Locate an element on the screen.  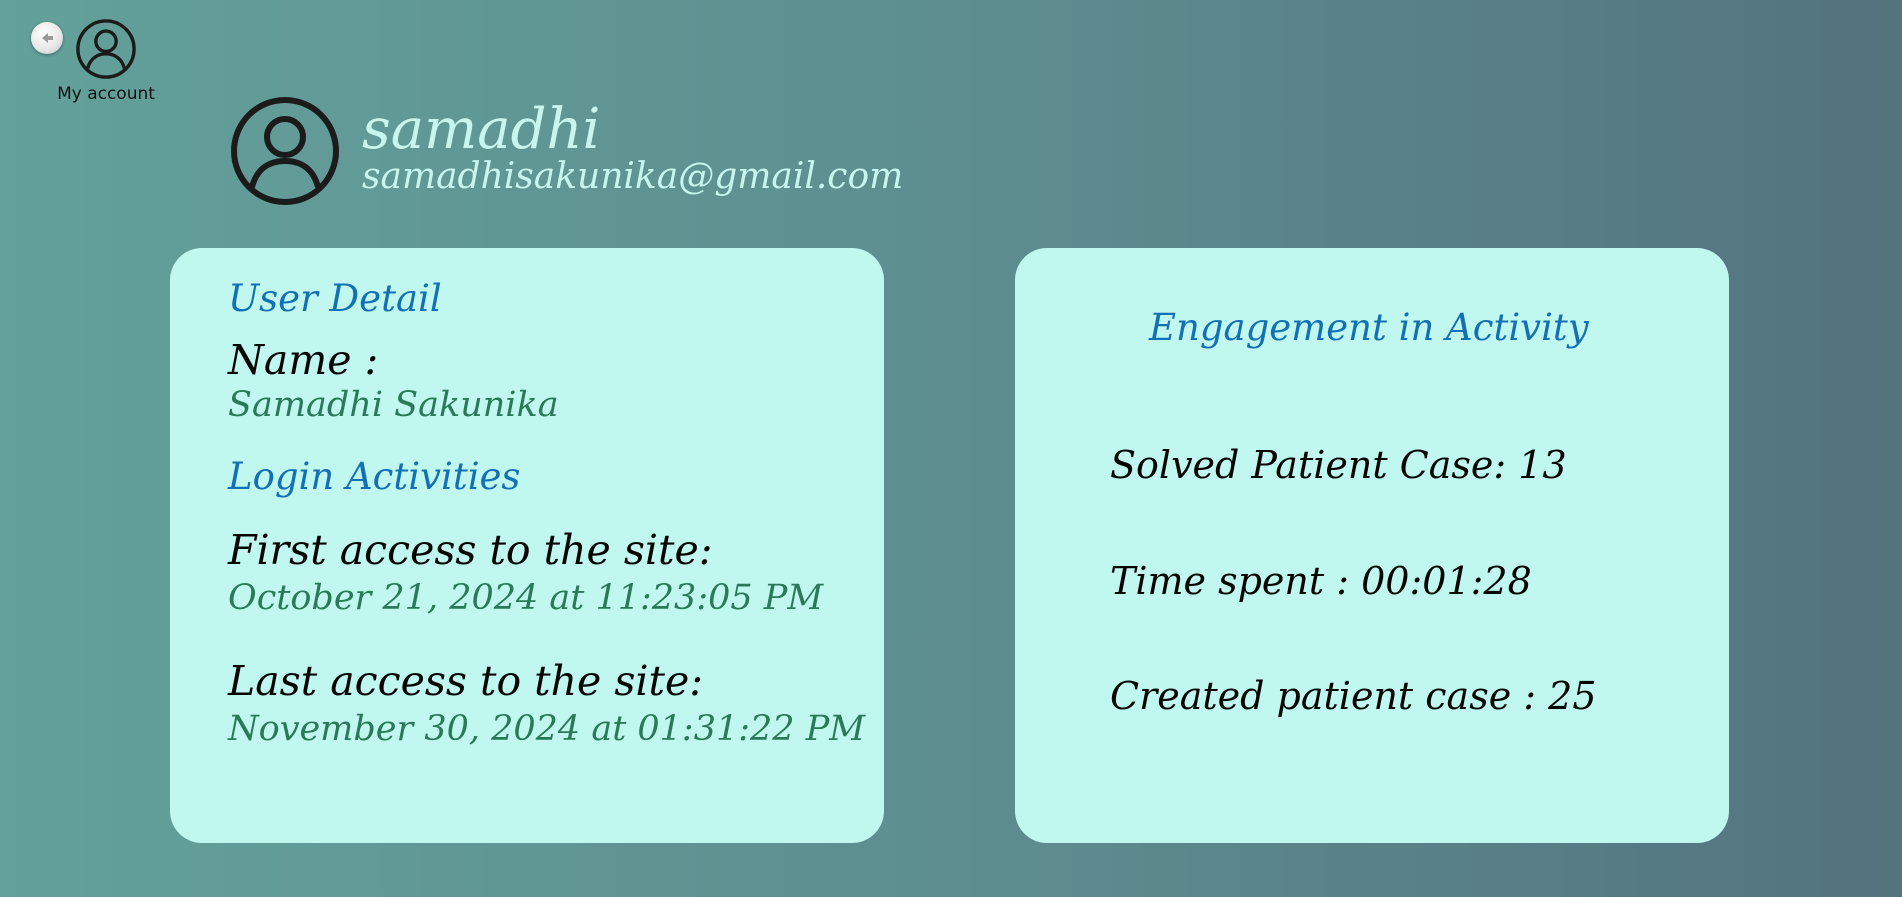
user-detail-title: User Detail is located at coordinates (335, 298).